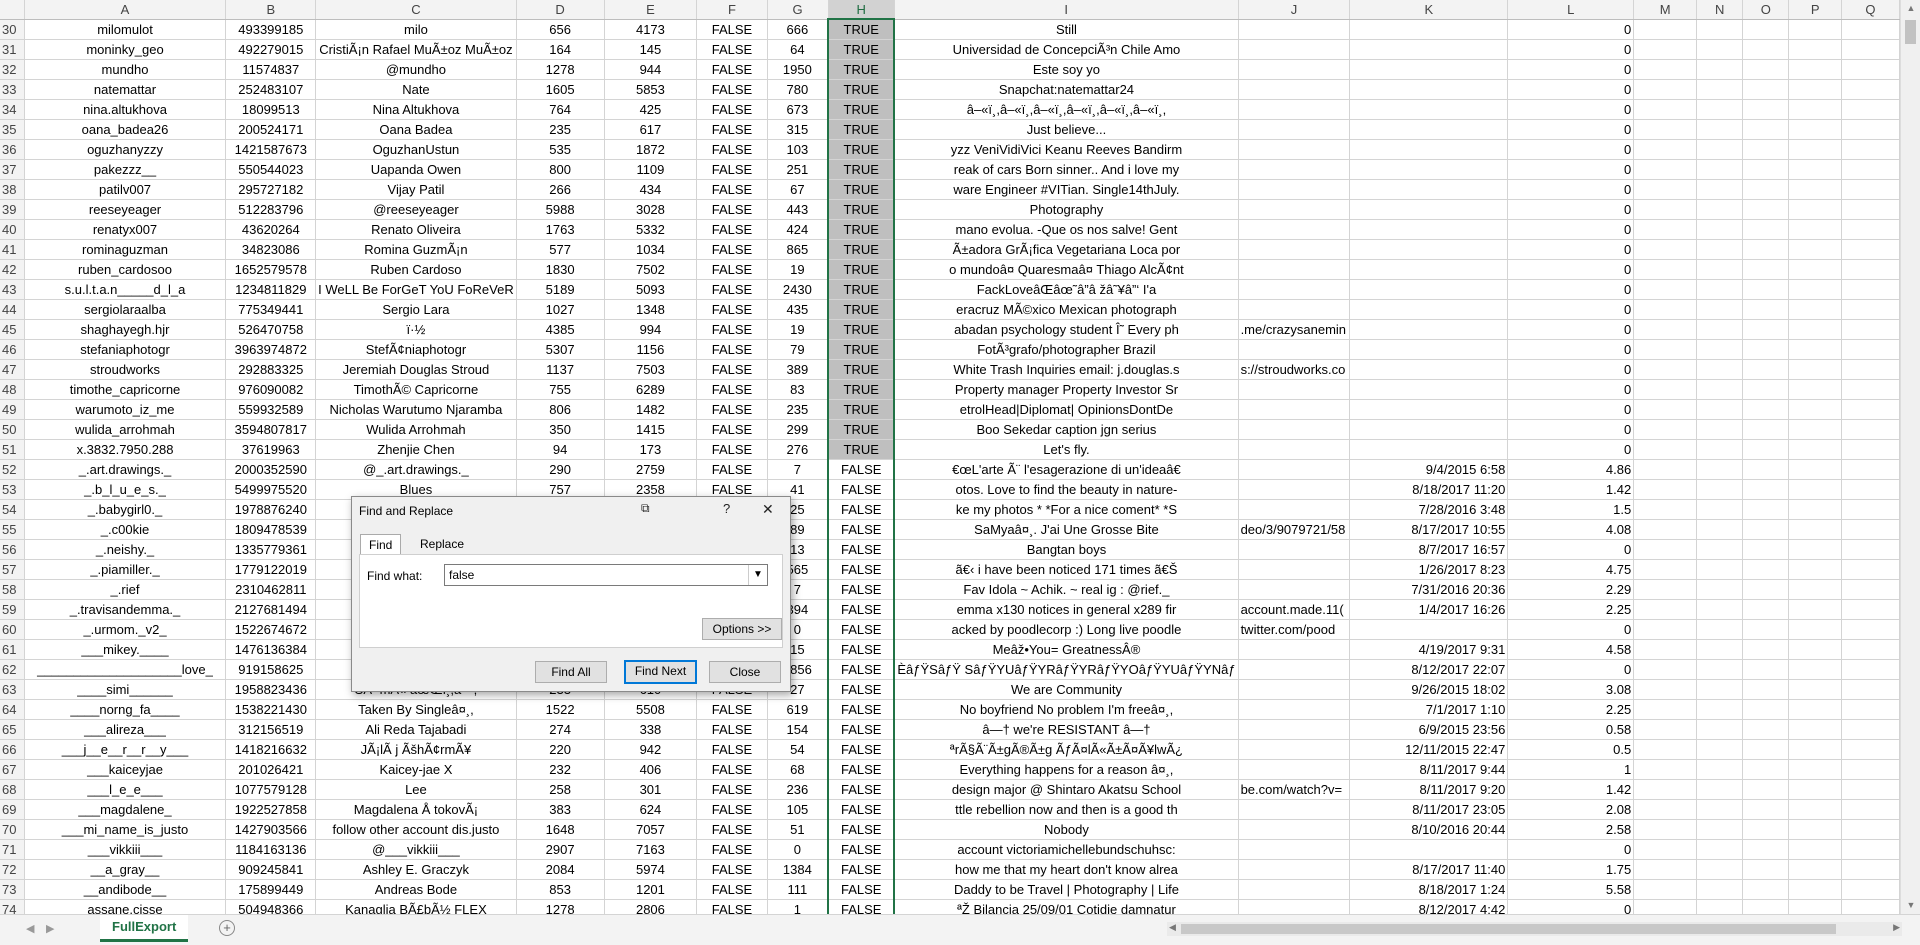 The width and height of the screenshot is (1920, 945). I want to click on cell-i: We are Community, so click(1066, 689).